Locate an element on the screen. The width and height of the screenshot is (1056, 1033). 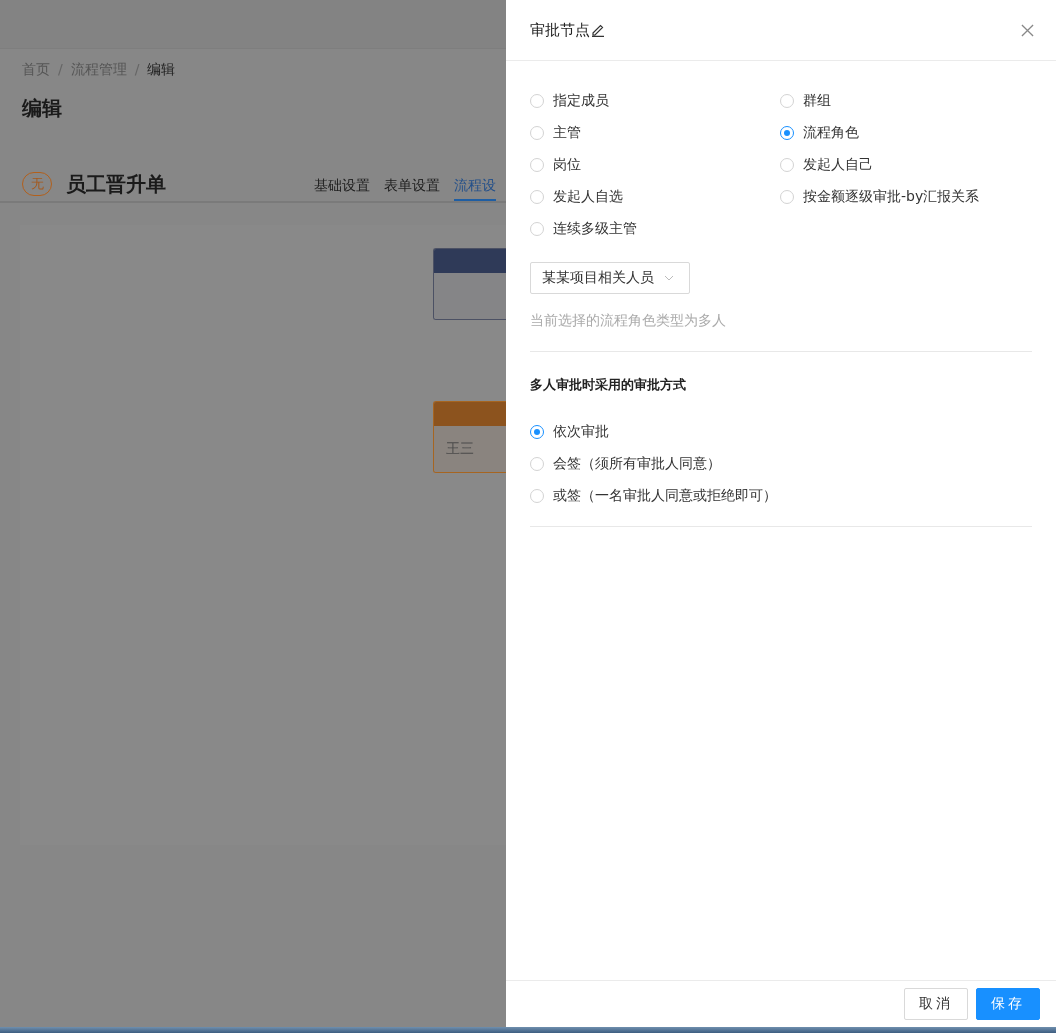
drawer-title: 审批节点 is located at coordinates (560, 30).